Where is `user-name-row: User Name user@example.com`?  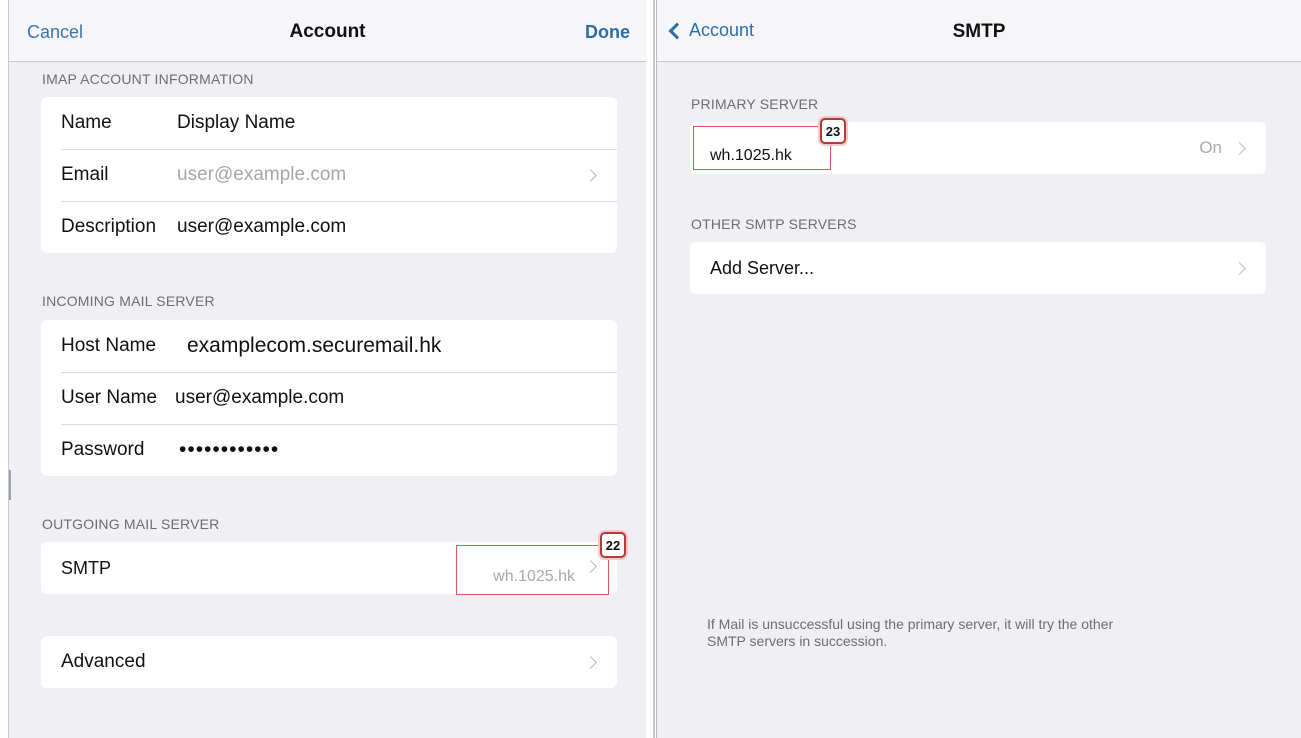
user-name-row: User Name user@example.com is located at coordinates (329, 398).